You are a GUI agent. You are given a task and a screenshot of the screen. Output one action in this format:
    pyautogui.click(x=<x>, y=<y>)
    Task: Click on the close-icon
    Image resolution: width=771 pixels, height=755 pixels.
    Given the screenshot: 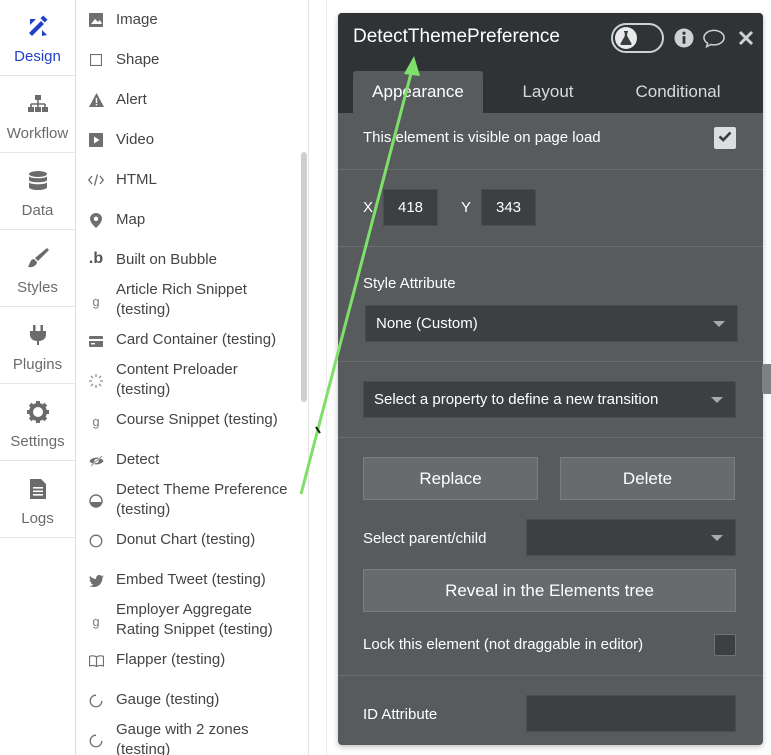 What is the action you would take?
    pyautogui.click(x=746, y=38)
    